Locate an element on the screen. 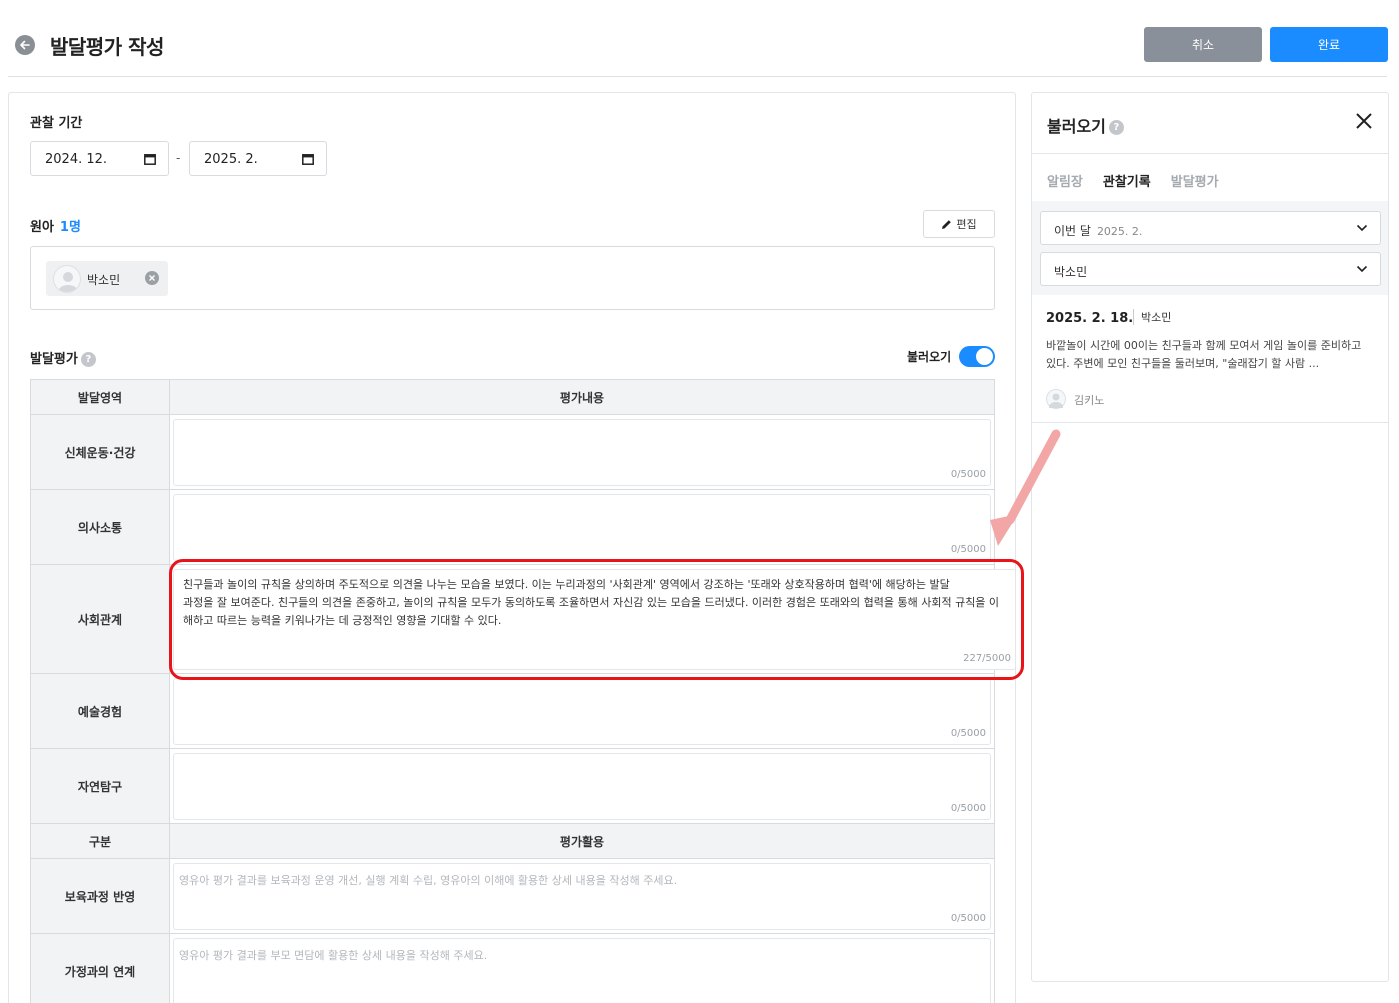  annotation-arrow-icon is located at coordinates (1025, 487).